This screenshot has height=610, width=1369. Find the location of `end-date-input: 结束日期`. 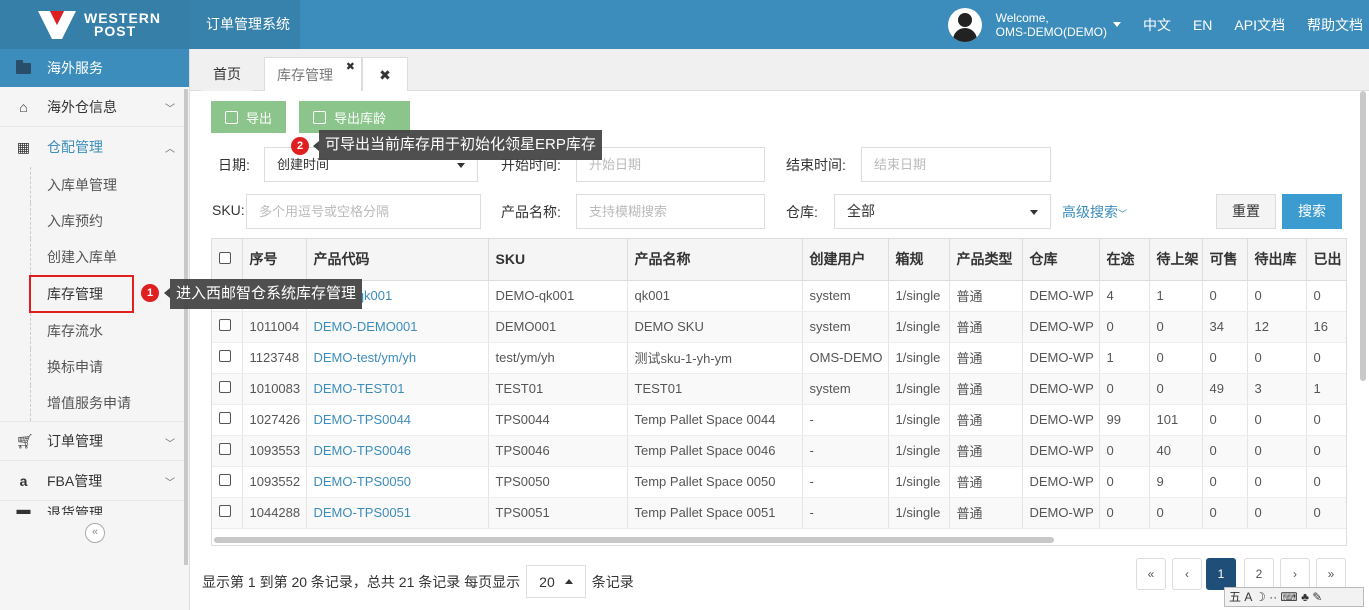

end-date-input: 结束日期 is located at coordinates (956, 164).